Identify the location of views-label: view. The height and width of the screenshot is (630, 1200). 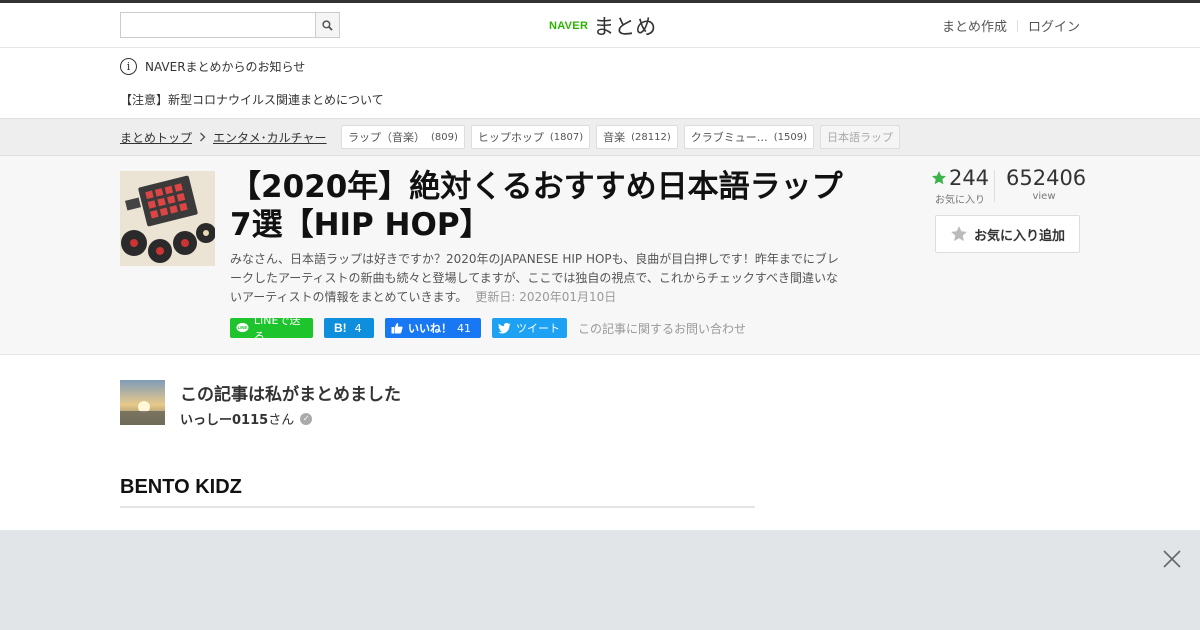
(1044, 196).